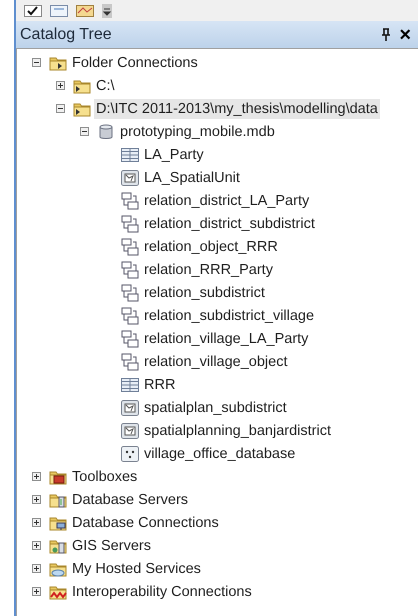 The width and height of the screenshot is (418, 616). What do you see at coordinates (197, 132) in the screenshot?
I see `tree-item: prototyping_mobile.mdb` at bounding box center [197, 132].